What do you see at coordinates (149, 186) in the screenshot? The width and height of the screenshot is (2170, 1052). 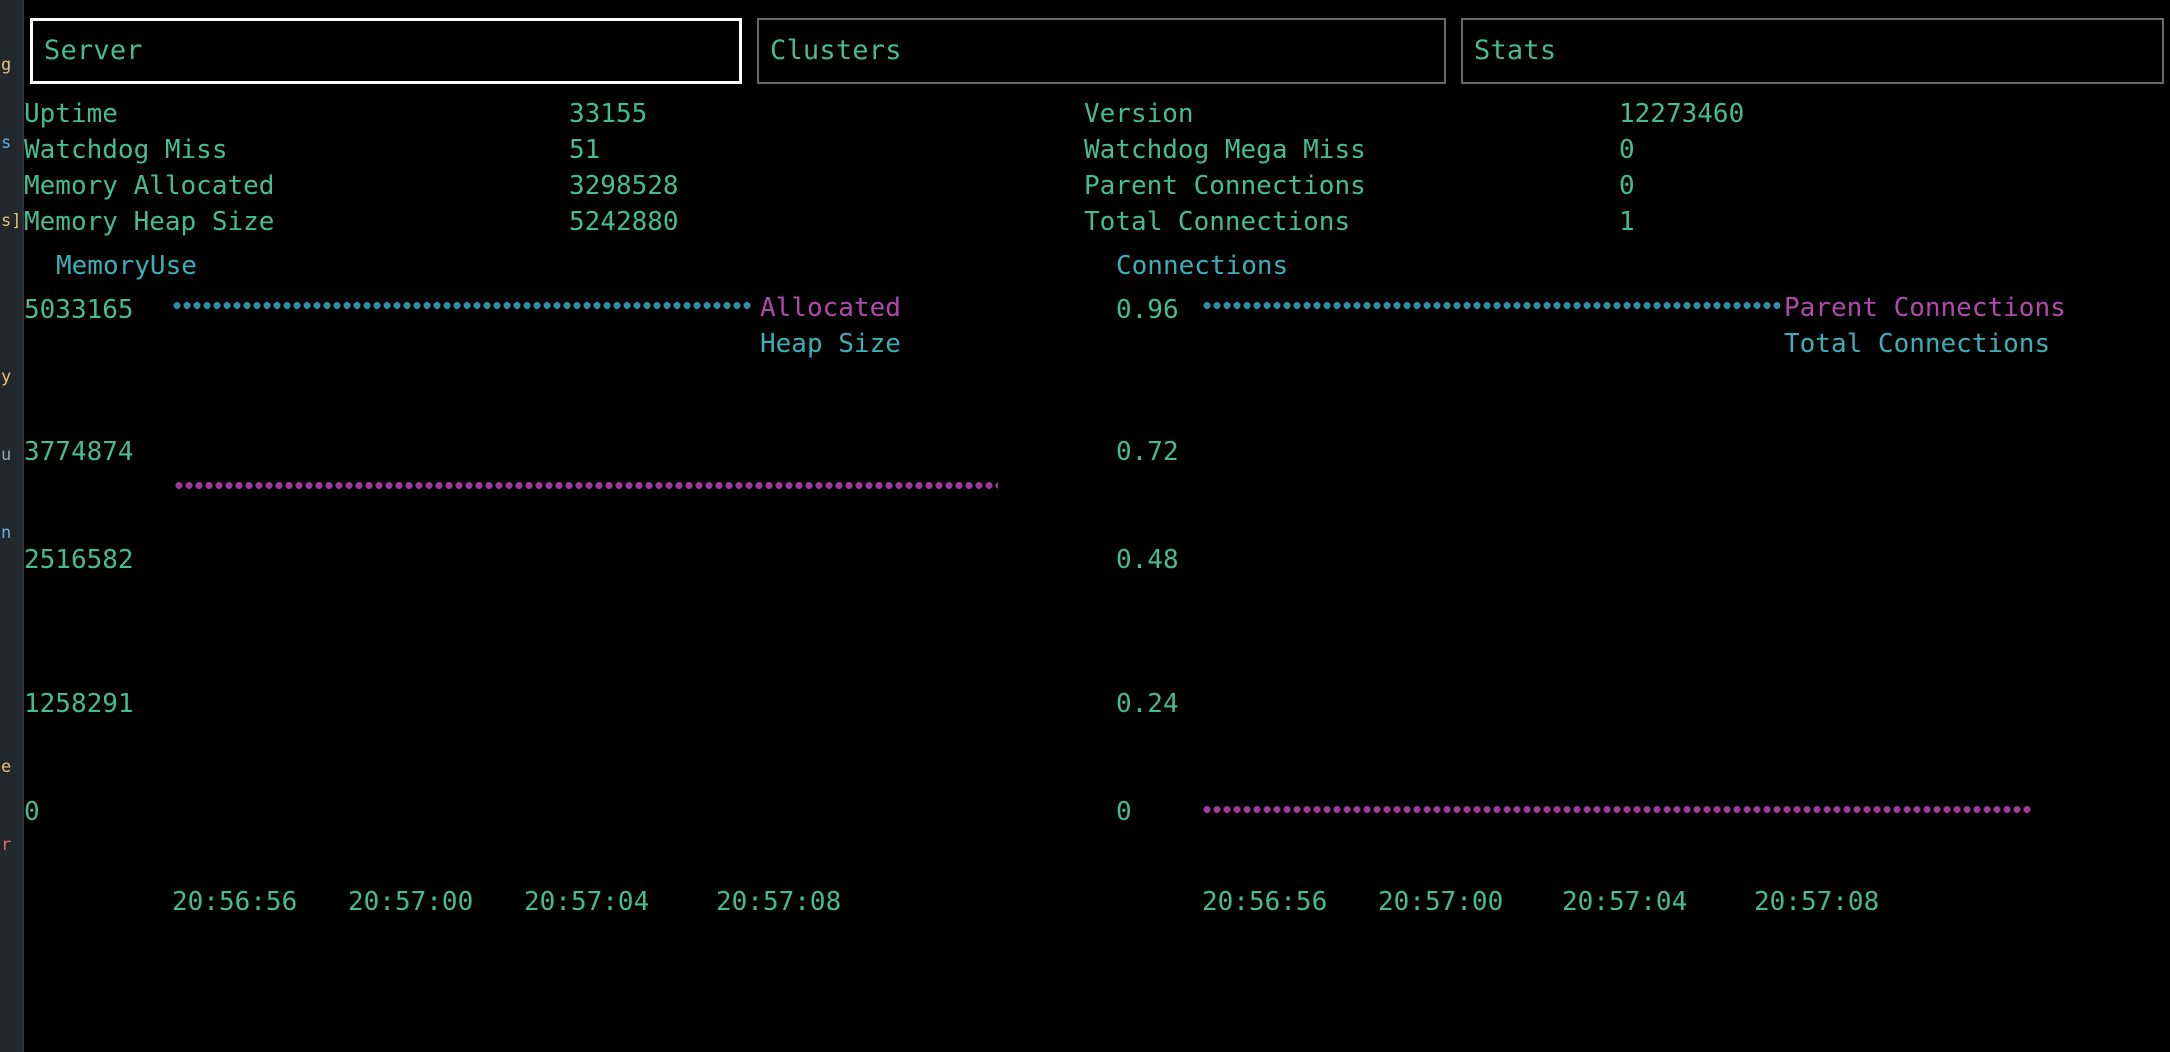 I see `stat-key-memory-allocated: Memory Allocated` at bounding box center [149, 186].